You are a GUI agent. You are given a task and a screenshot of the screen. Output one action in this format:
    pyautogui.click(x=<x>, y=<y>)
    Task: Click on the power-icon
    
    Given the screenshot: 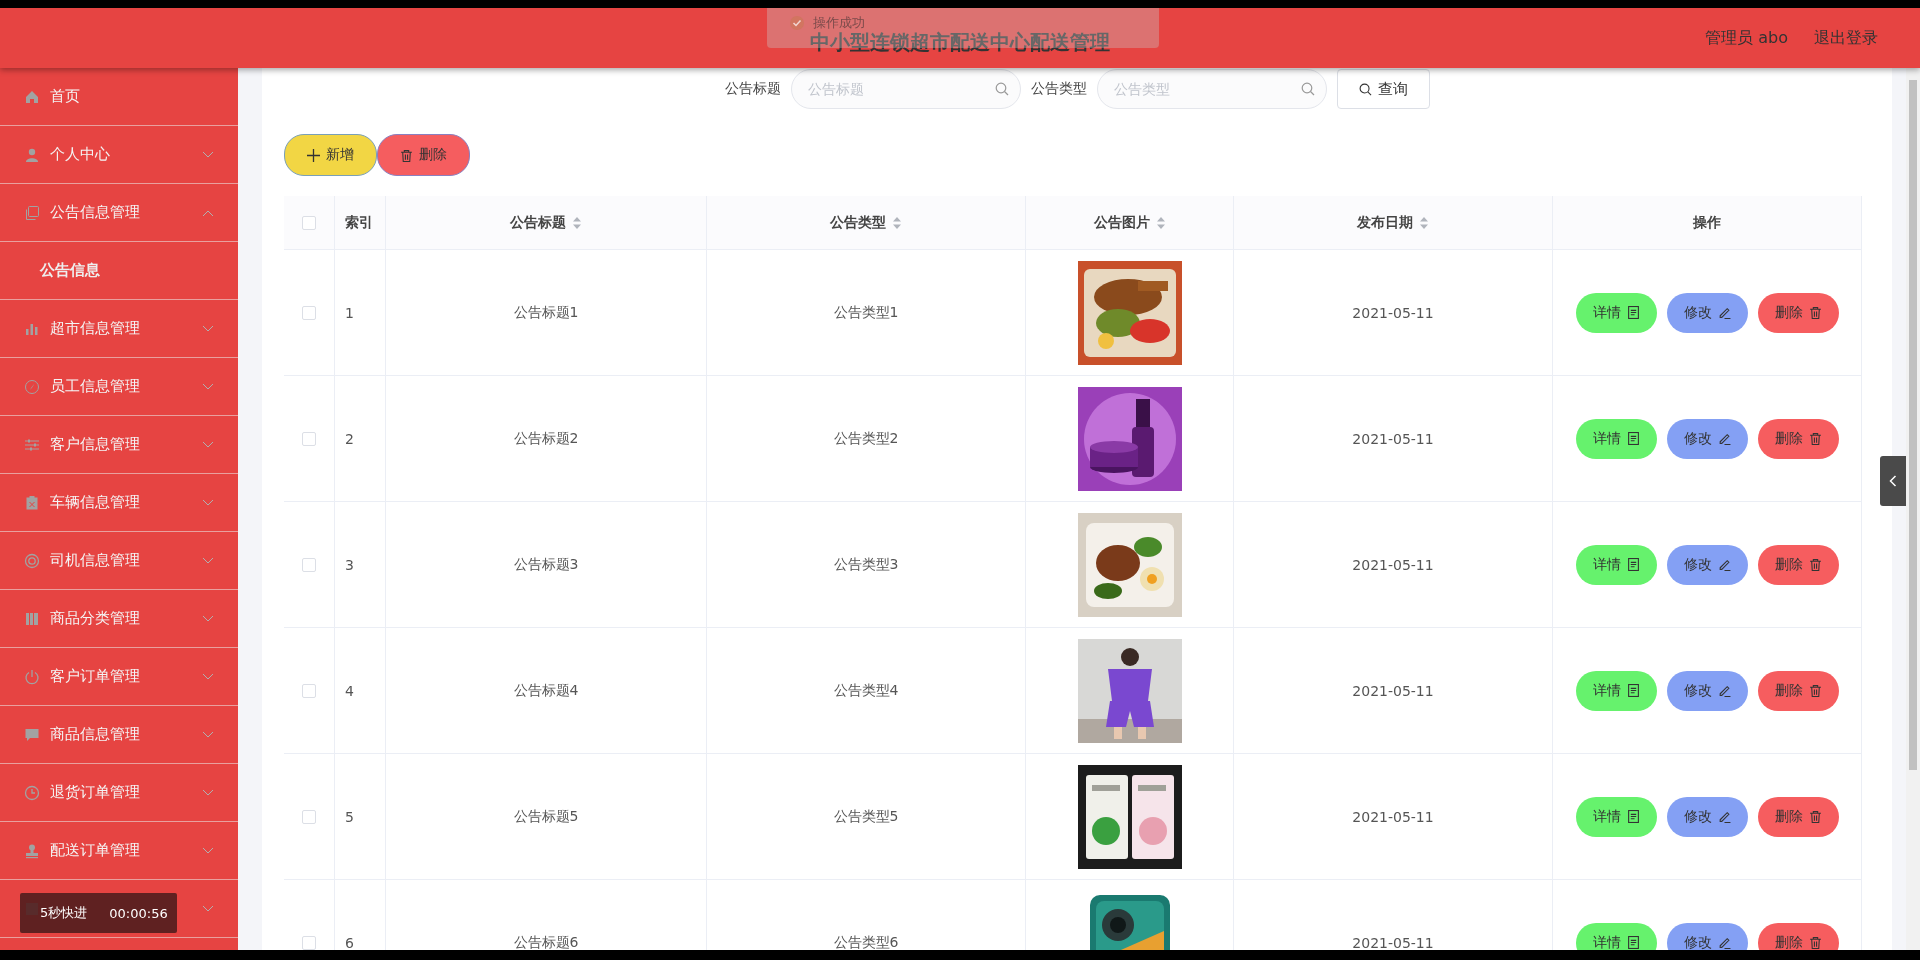 What is the action you would take?
    pyautogui.click(x=32, y=676)
    